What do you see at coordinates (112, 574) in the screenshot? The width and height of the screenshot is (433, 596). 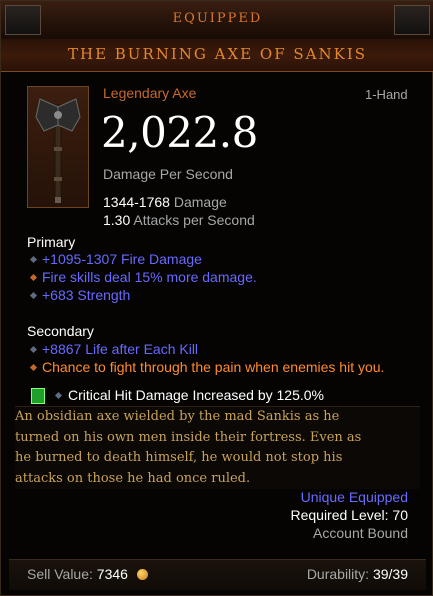 I see `sell-amount: 7346` at bounding box center [112, 574].